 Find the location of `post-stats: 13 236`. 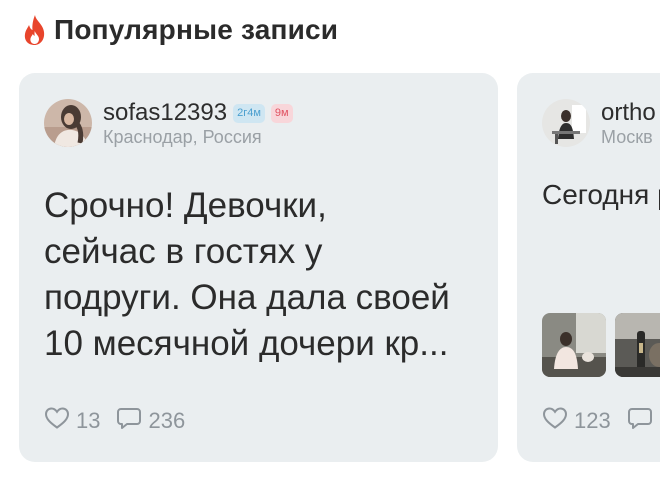

post-stats: 13 236 is located at coordinates (122, 421).